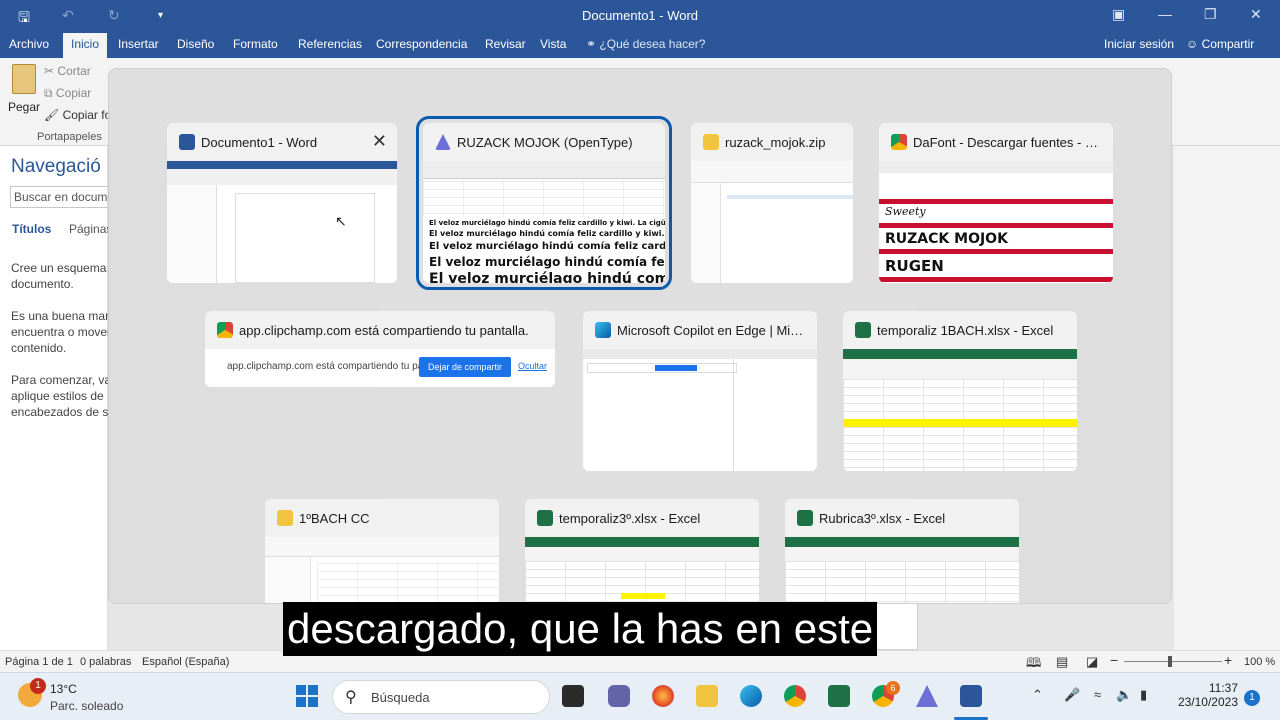 This screenshot has height=720, width=1280. What do you see at coordinates (663, 696) in the screenshot?
I see `firefox-icon` at bounding box center [663, 696].